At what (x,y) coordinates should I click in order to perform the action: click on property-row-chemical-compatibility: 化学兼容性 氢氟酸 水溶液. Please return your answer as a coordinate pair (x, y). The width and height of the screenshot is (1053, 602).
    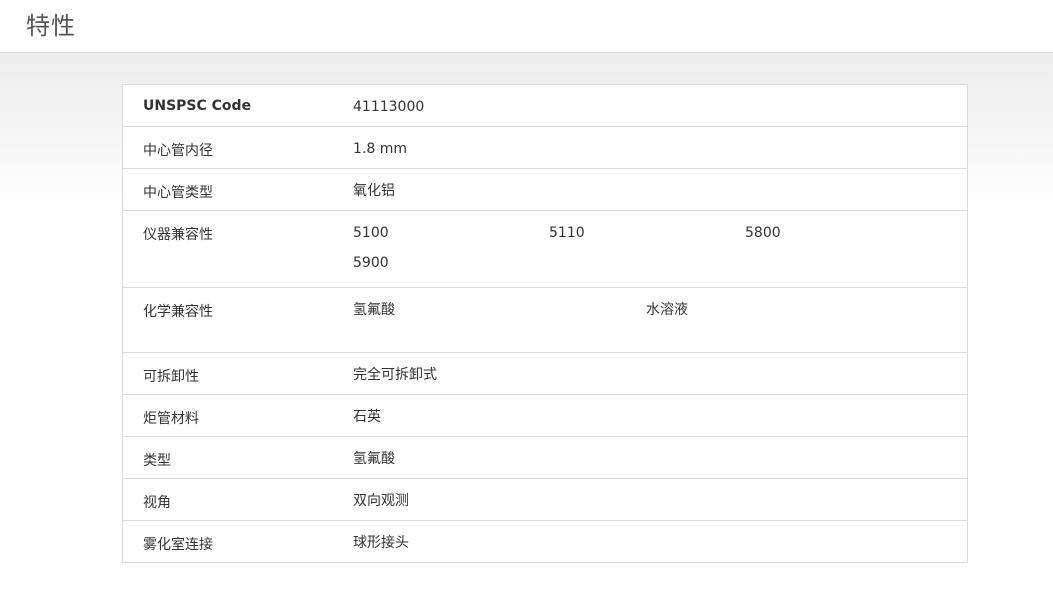
    Looking at the image, I should click on (545, 320).